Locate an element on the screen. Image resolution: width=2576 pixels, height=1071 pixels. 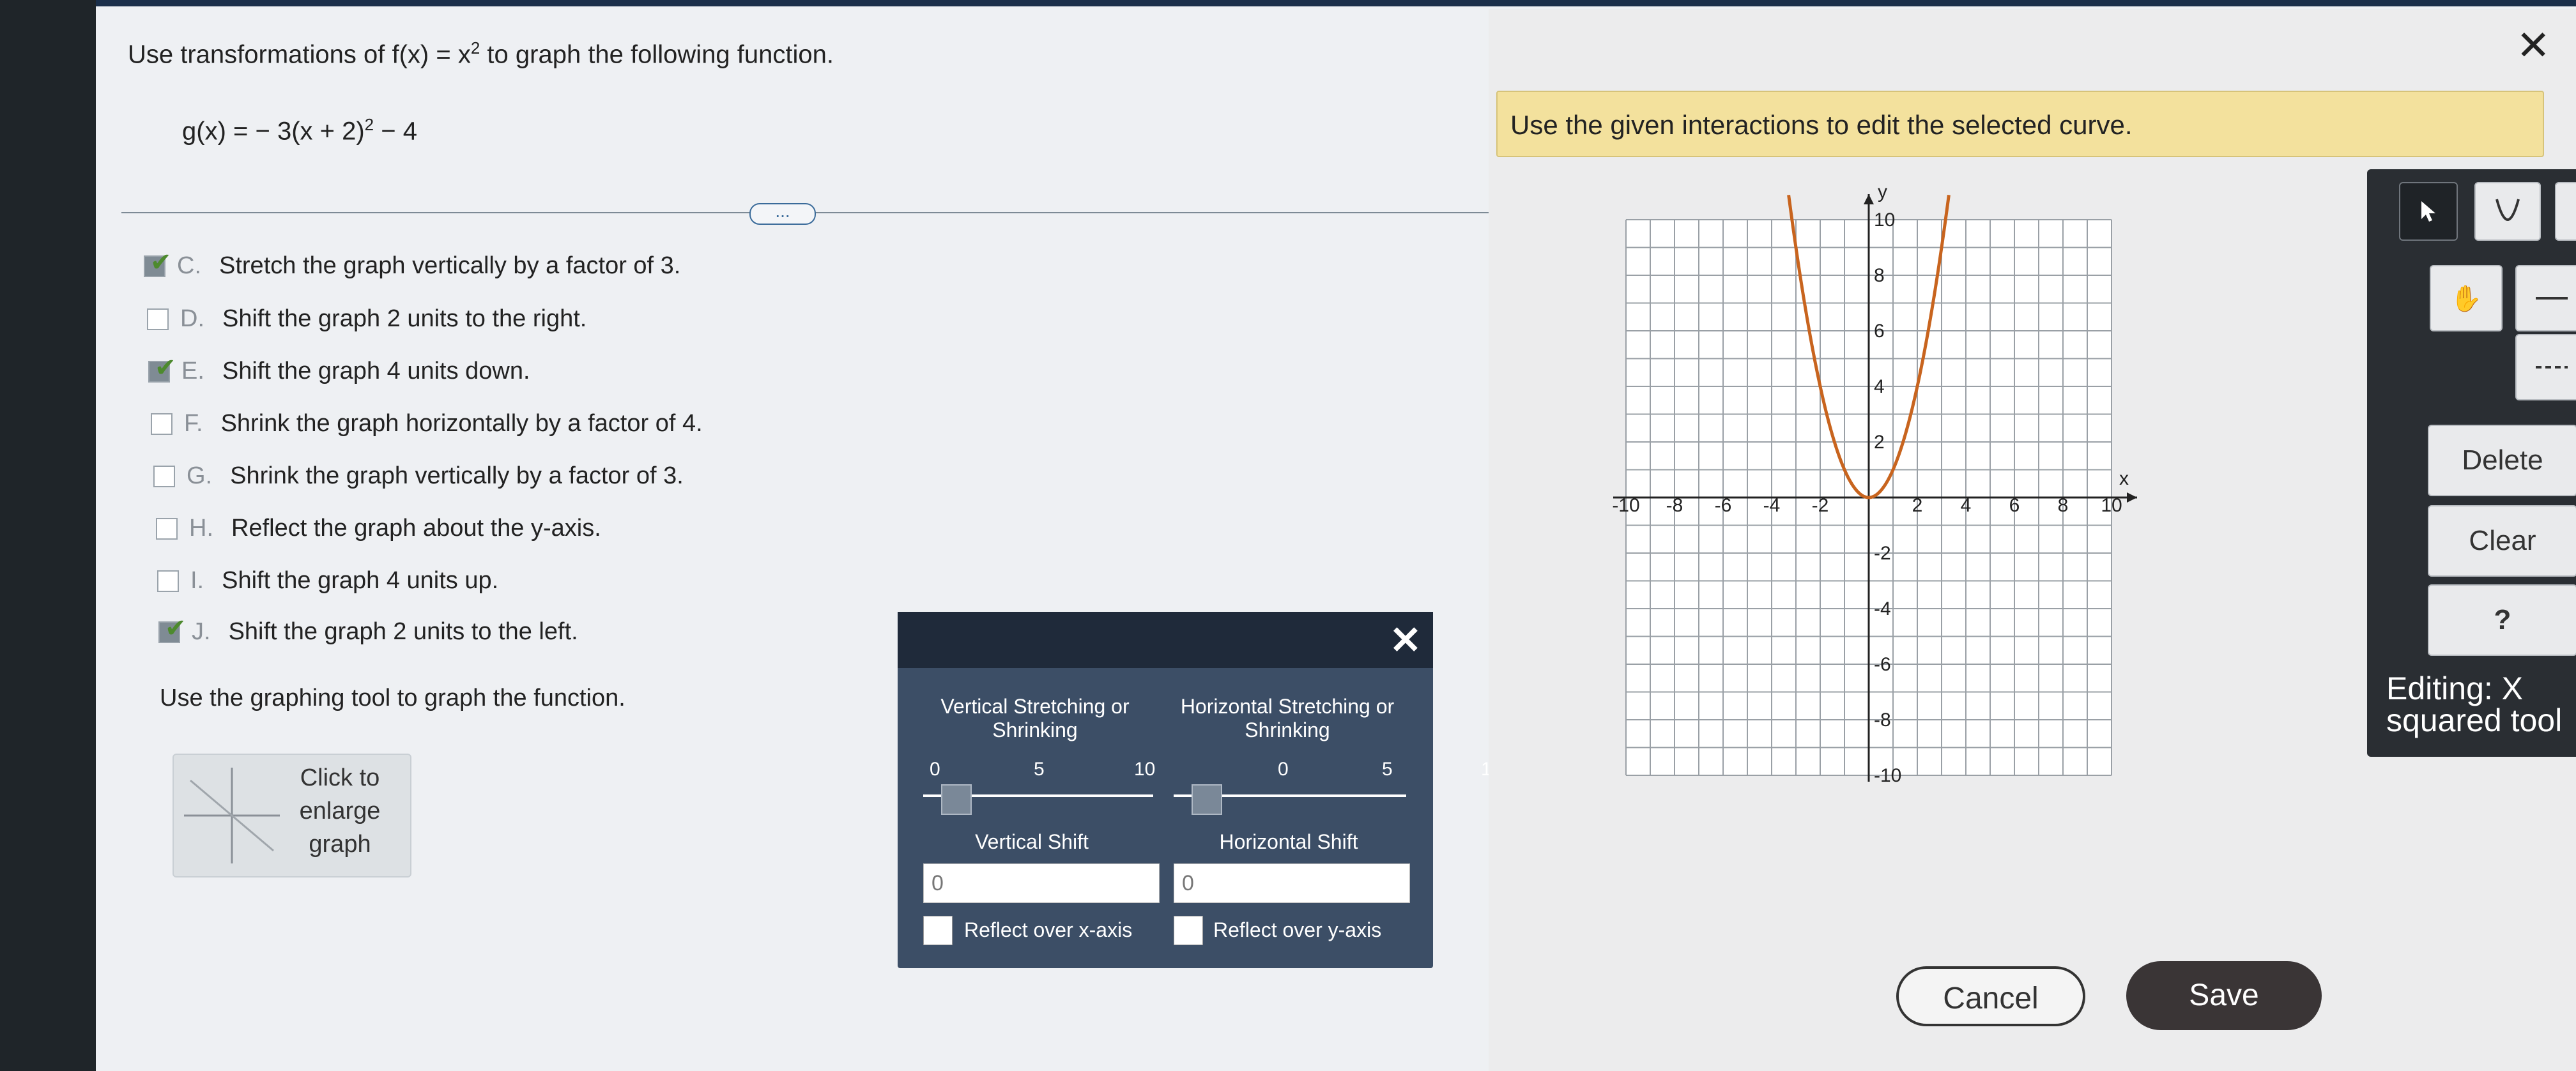
hand-tool-button: ✋ is located at coordinates (2466, 298).